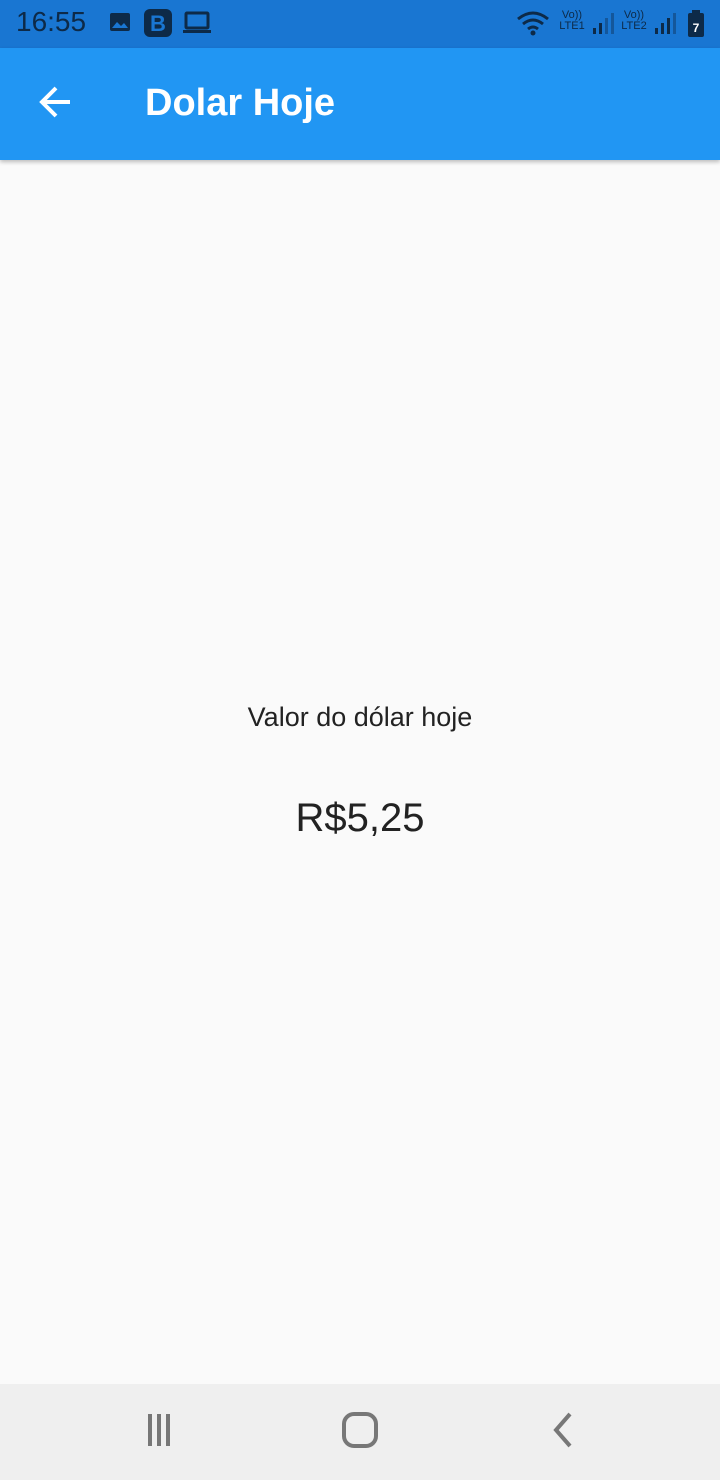 Image resolution: width=720 pixels, height=1480 pixels. I want to click on back-nav-icon, so click(562, 1432).